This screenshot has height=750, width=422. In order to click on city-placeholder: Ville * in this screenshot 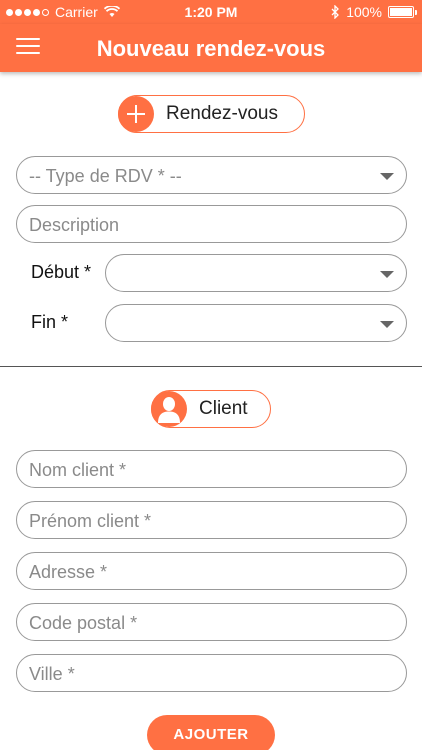, I will do `click(52, 674)`.